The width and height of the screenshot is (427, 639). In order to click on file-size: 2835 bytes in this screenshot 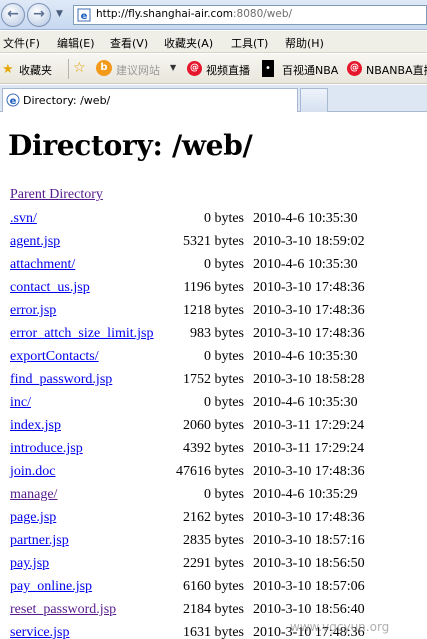, I will do `click(213, 540)`.